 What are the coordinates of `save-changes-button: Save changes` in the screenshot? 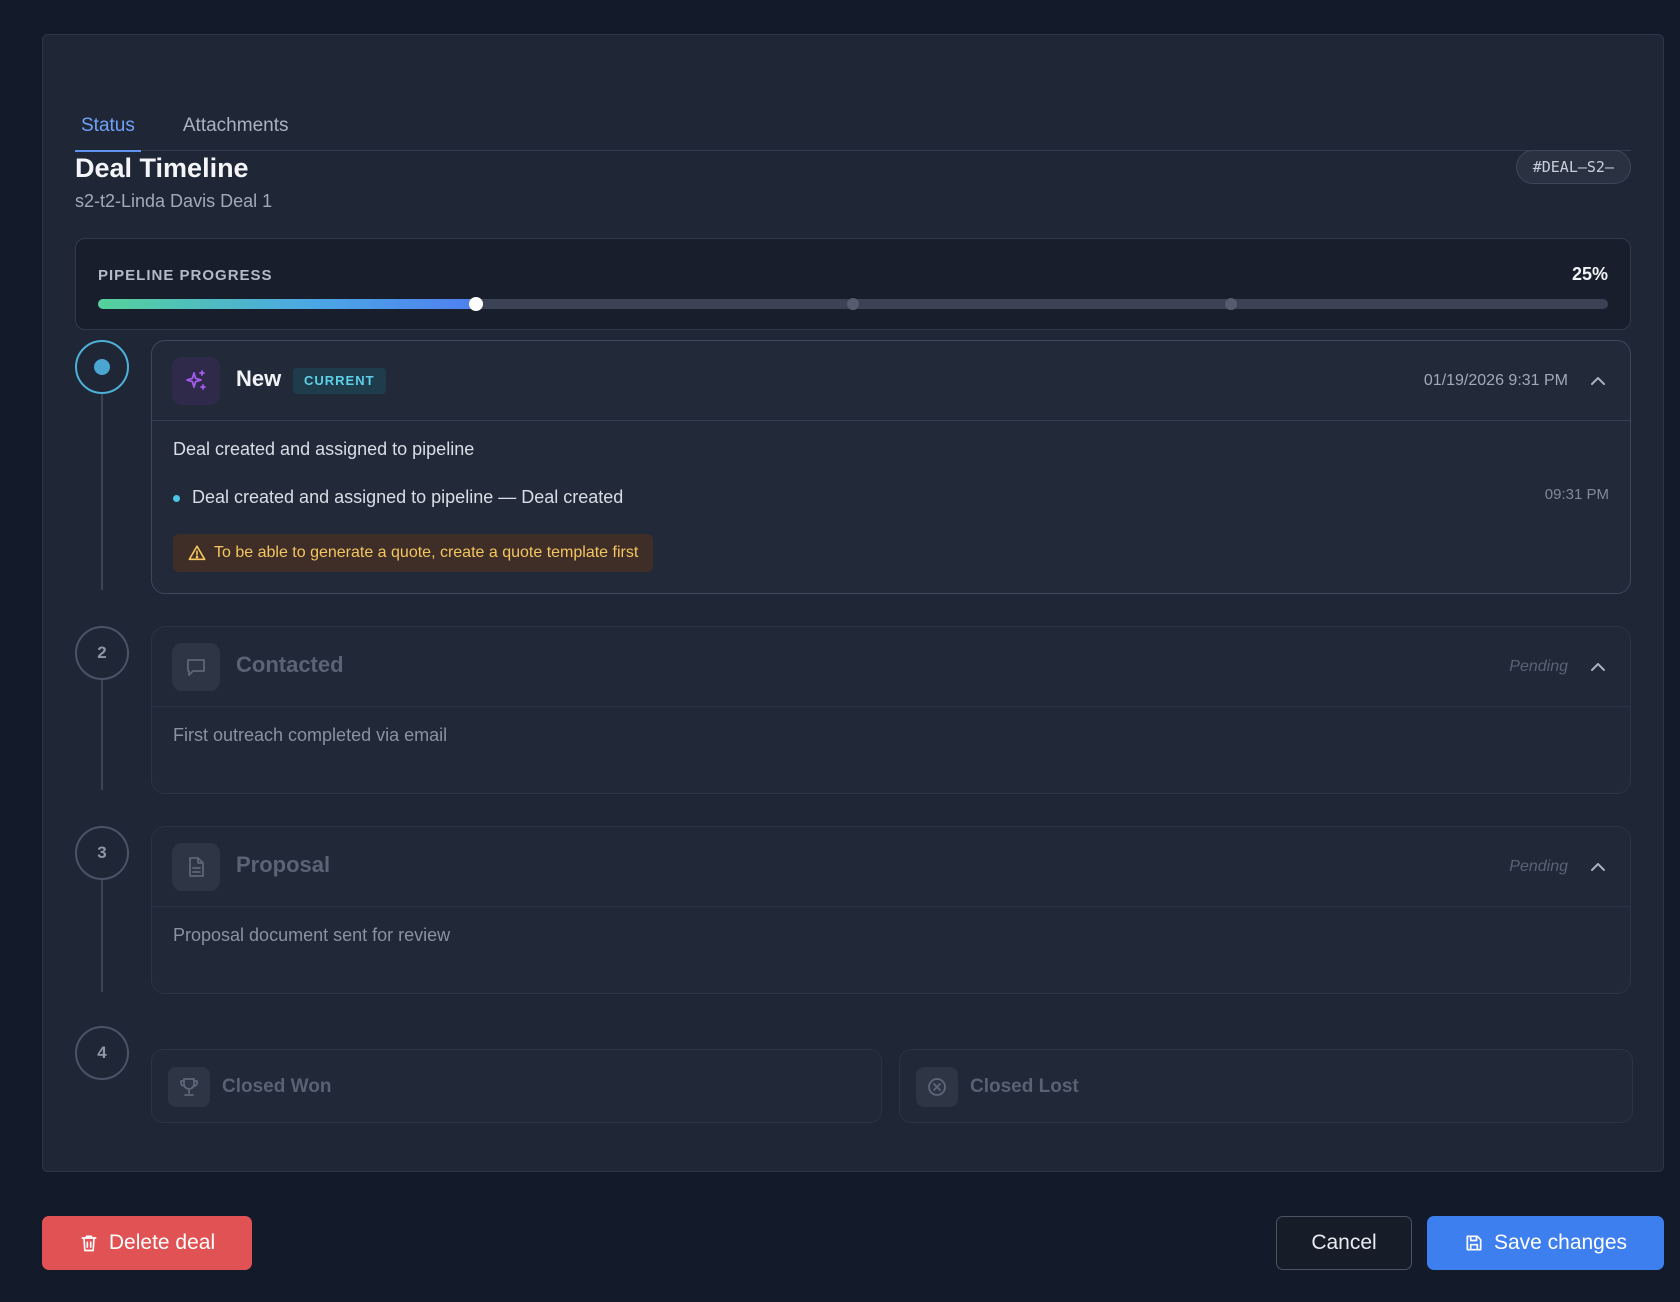 It's located at (1545, 1243).